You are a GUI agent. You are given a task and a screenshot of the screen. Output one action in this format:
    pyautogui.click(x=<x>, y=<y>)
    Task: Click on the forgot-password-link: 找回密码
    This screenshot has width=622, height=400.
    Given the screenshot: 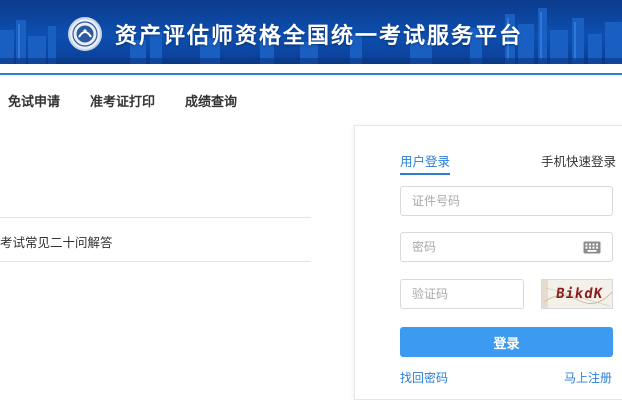 What is the action you would take?
    pyautogui.click(x=424, y=377)
    